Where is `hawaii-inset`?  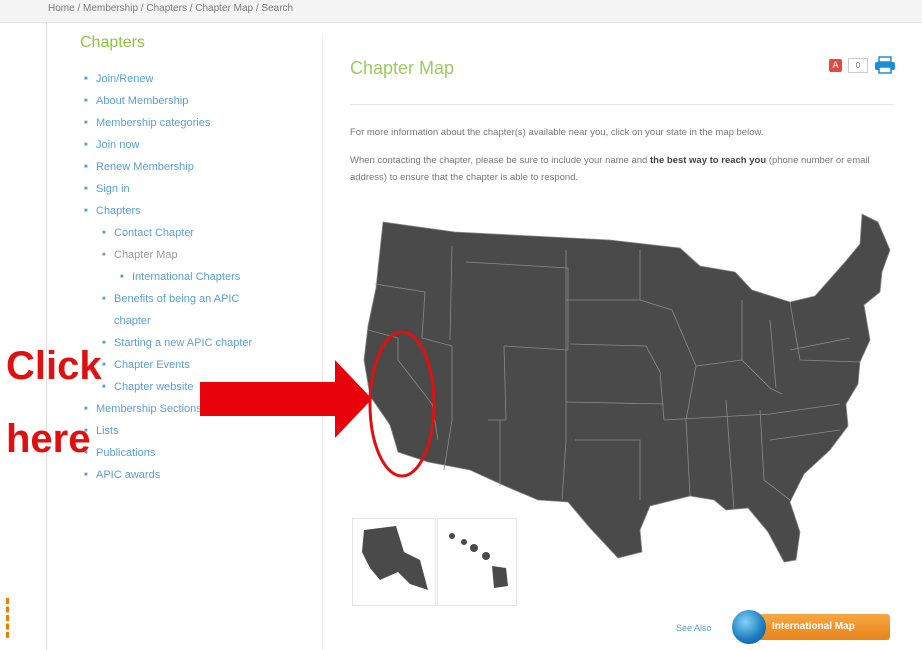
hawaii-inset is located at coordinates (477, 562).